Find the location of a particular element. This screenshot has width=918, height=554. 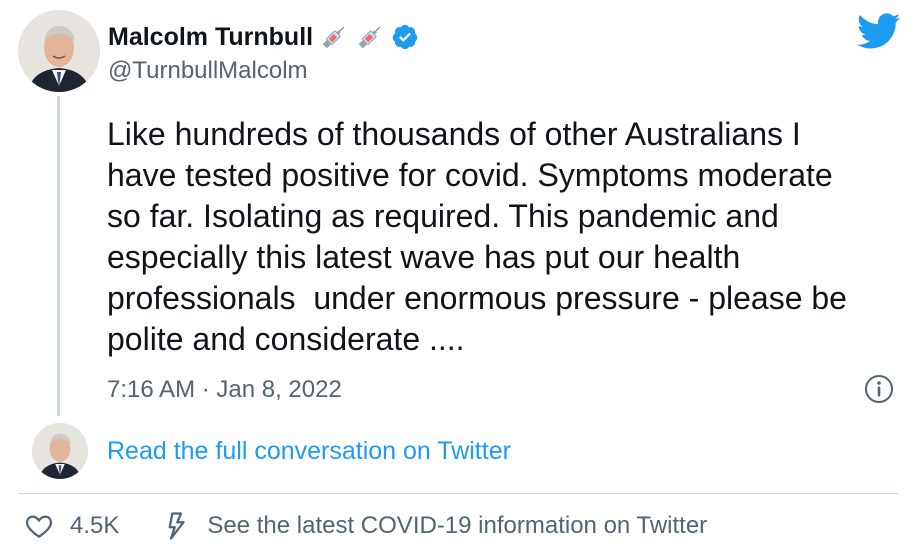

footer-divider is located at coordinates (458, 493).